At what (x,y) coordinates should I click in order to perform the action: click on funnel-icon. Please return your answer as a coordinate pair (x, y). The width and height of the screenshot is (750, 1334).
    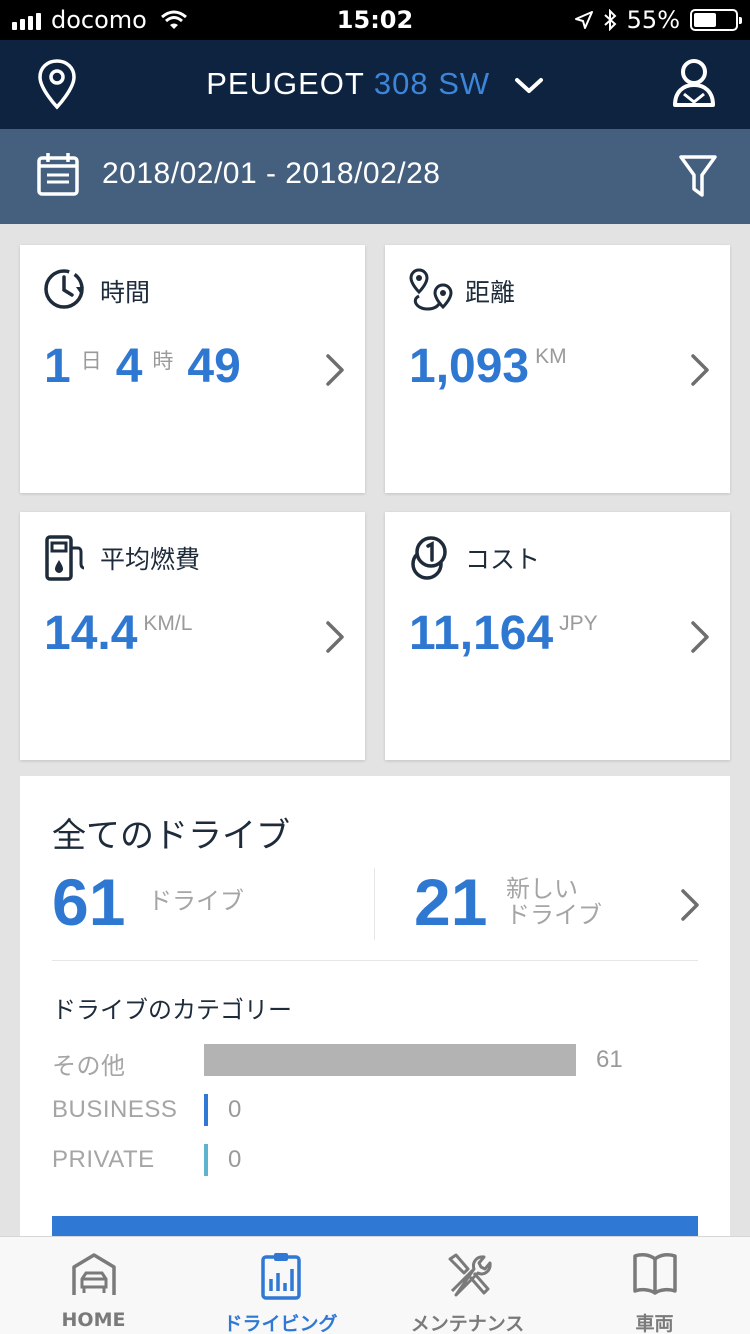
    Looking at the image, I should click on (698, 176).